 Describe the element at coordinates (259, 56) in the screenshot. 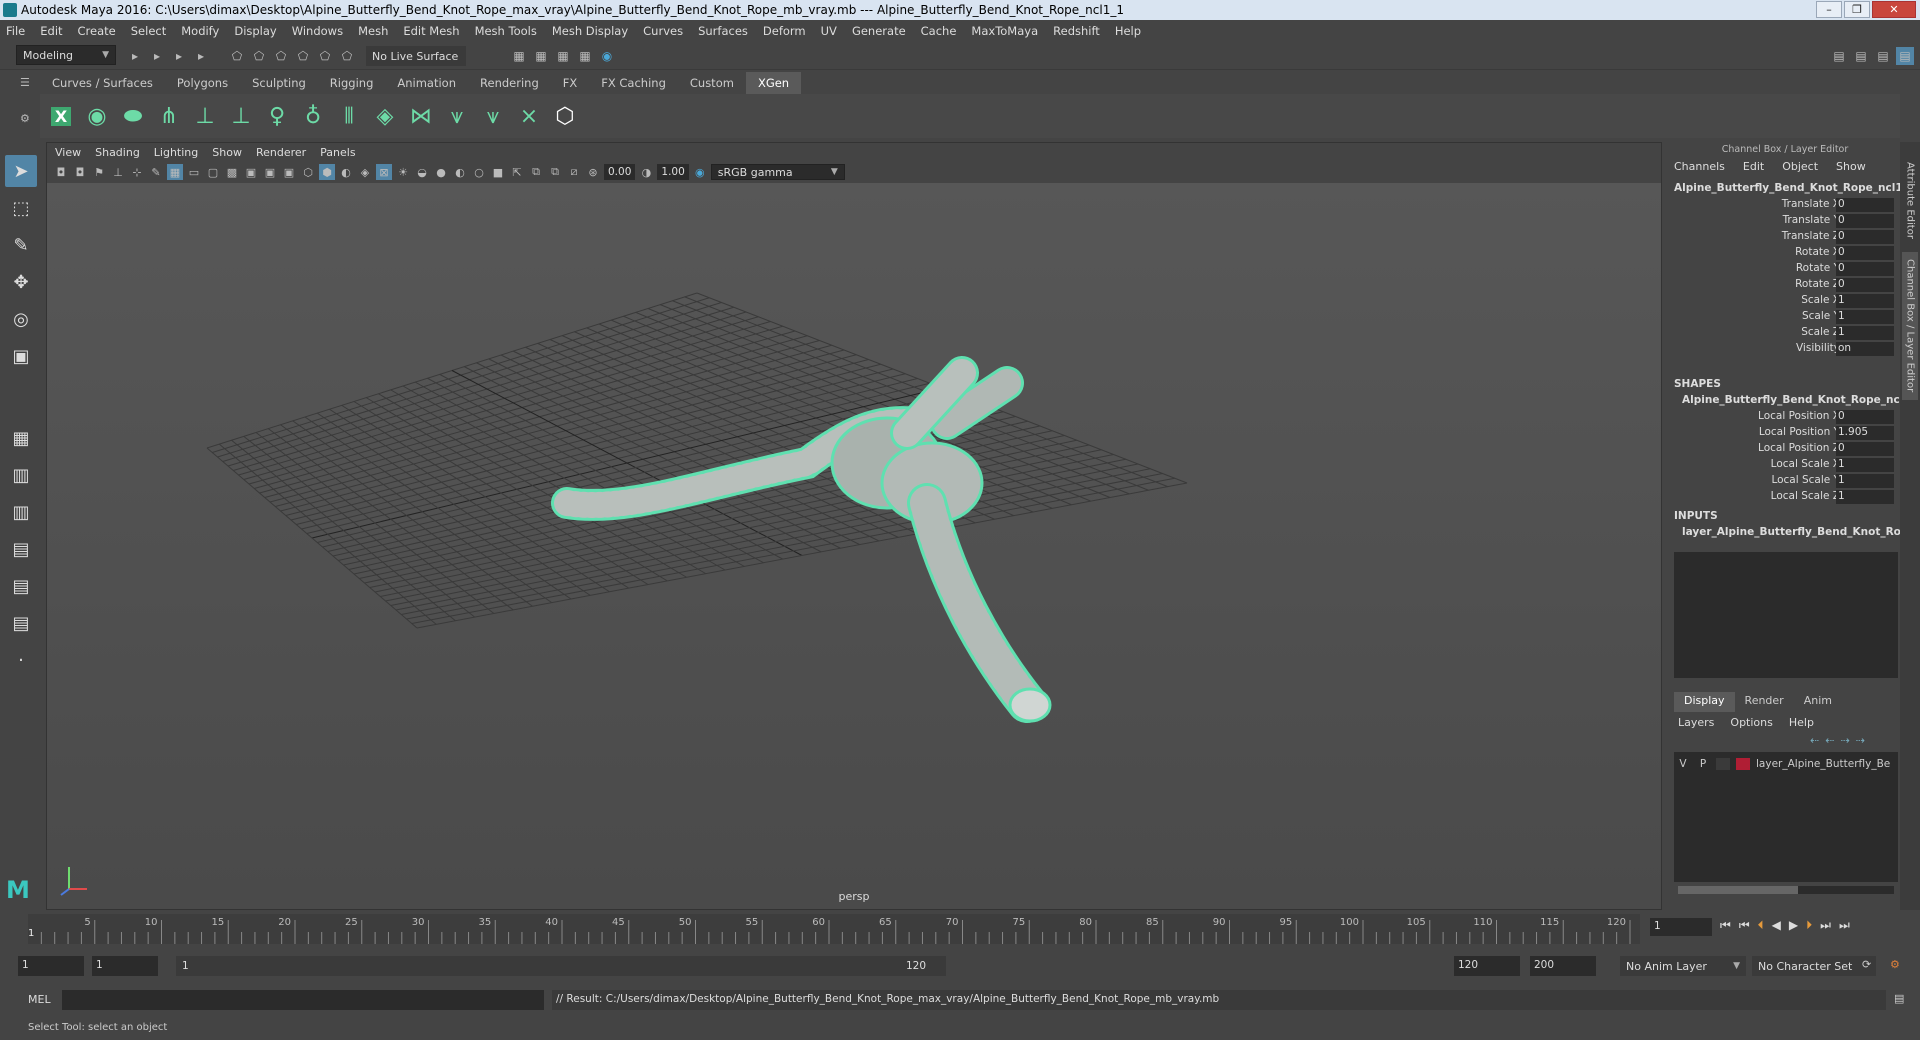

I see `select-object-icon: ⬠` at that location.